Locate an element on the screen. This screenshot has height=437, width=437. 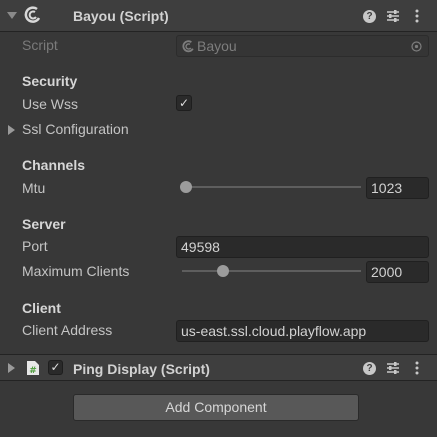
maximum-clients-label: Maximum Clients is located at coordinates (76, 271).